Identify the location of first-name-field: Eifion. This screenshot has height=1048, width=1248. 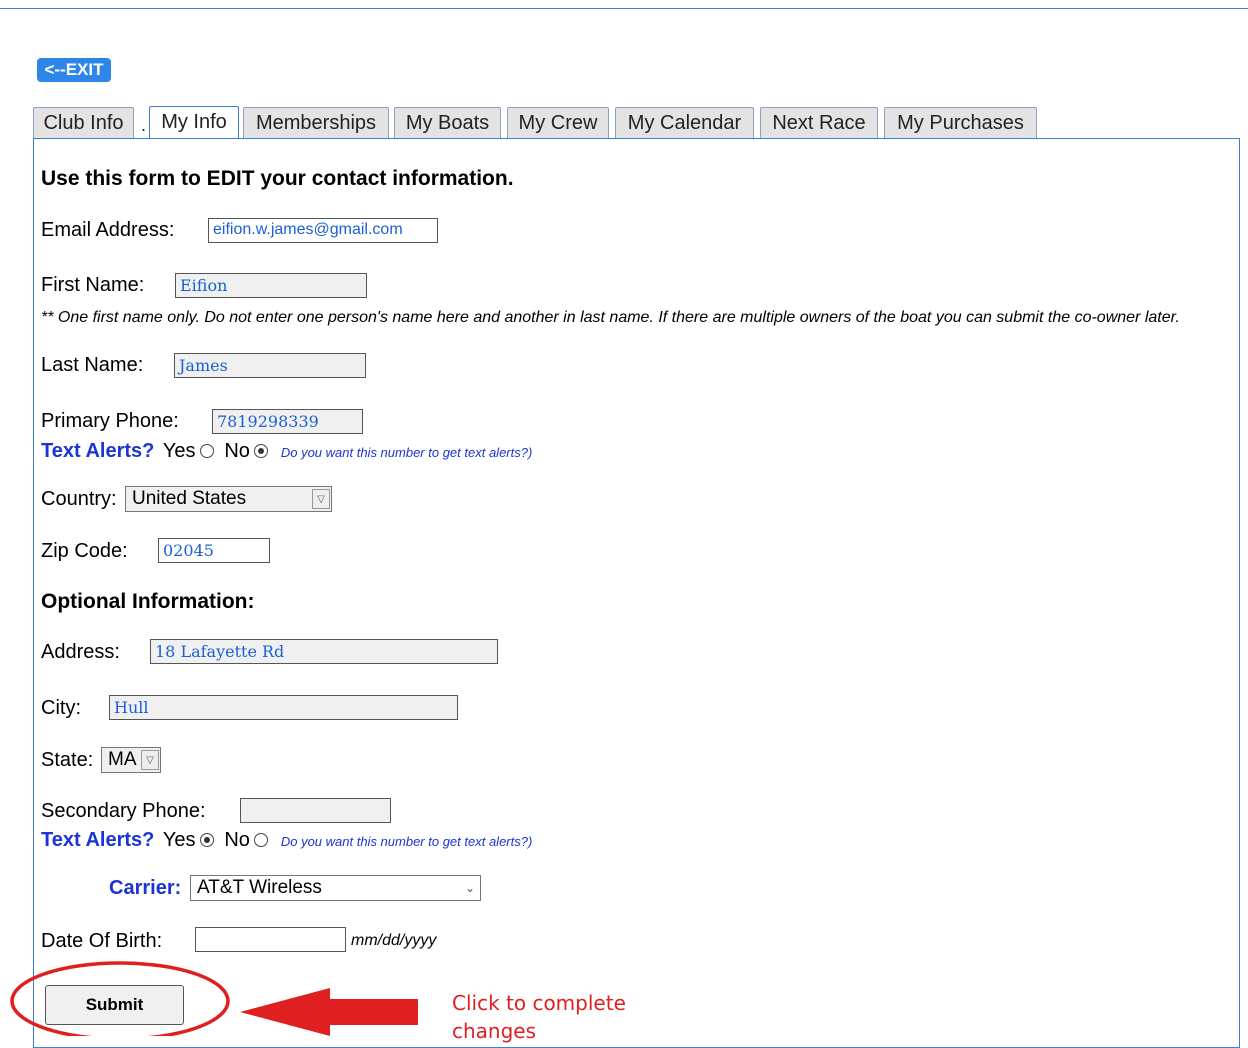
(271, 285).